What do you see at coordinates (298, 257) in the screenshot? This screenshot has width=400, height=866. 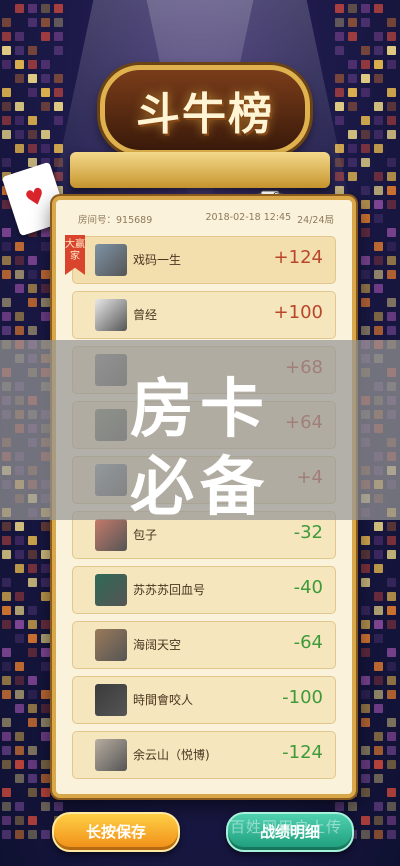 I see `player-score: +124` at bounding box center [298, 257].